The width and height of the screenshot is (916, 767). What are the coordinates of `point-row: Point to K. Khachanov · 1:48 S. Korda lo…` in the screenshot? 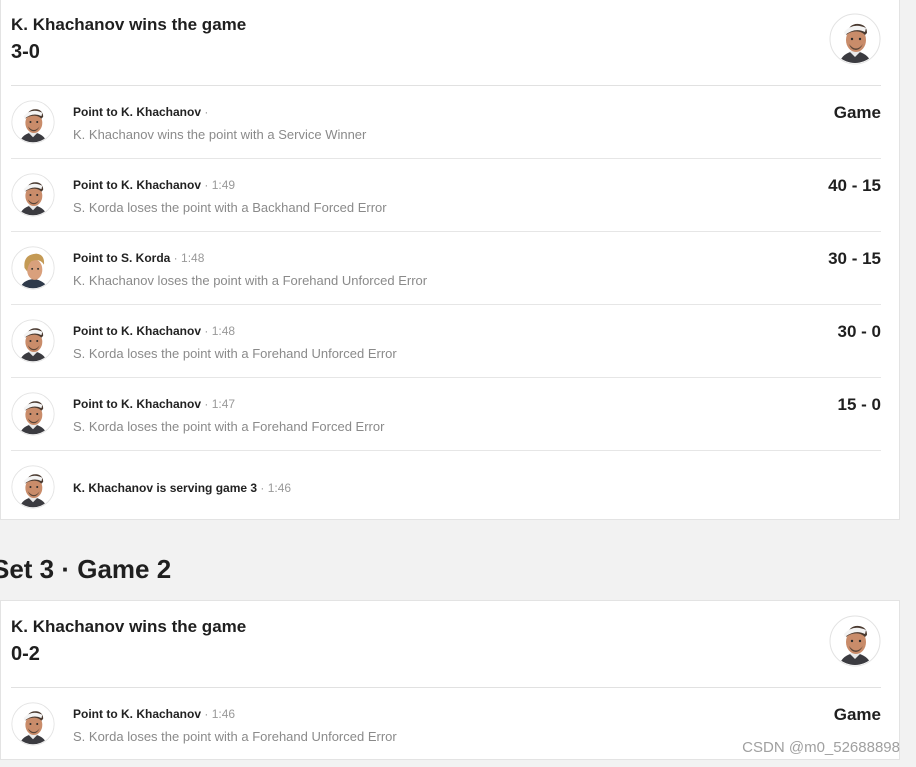 It's located at (446, 341).